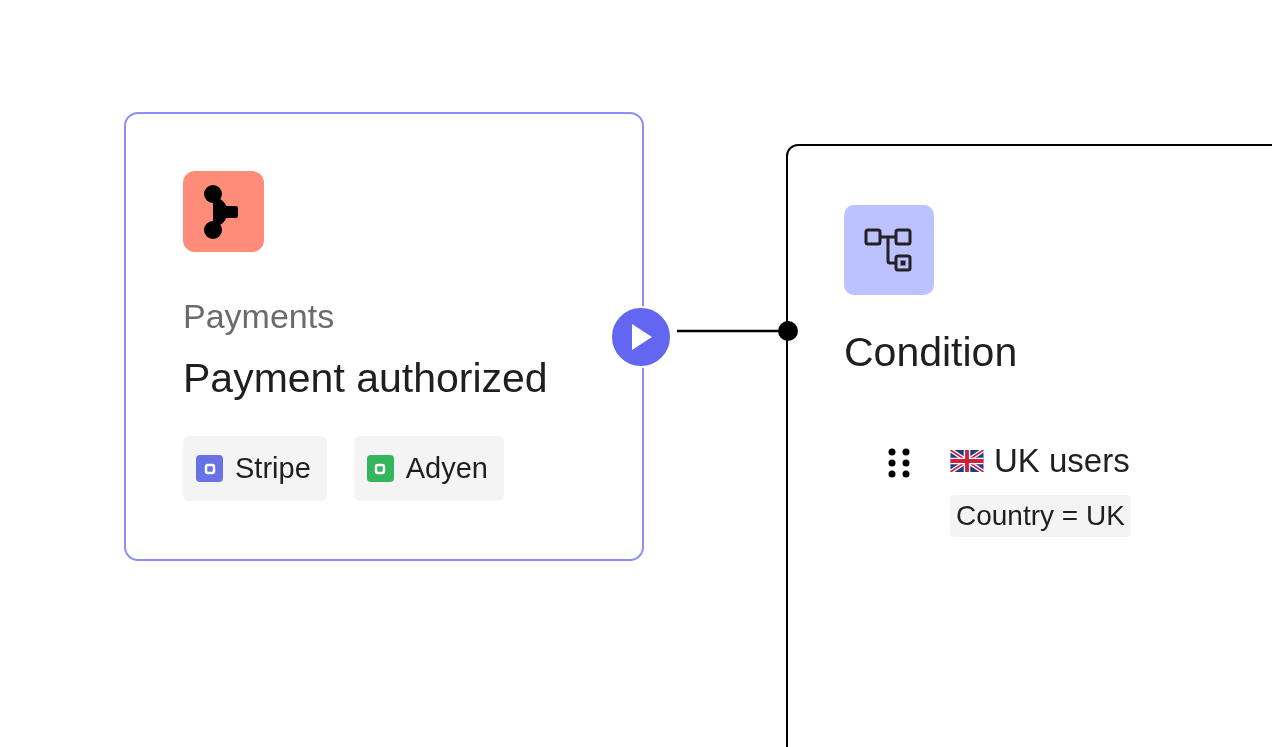 The width and height of the screenshot is (1272, 747). What do you see at coordinates (1040, 516) in the screenshot?
I see `rule-expression: Country = UK` at bounding box center [1040, 516].